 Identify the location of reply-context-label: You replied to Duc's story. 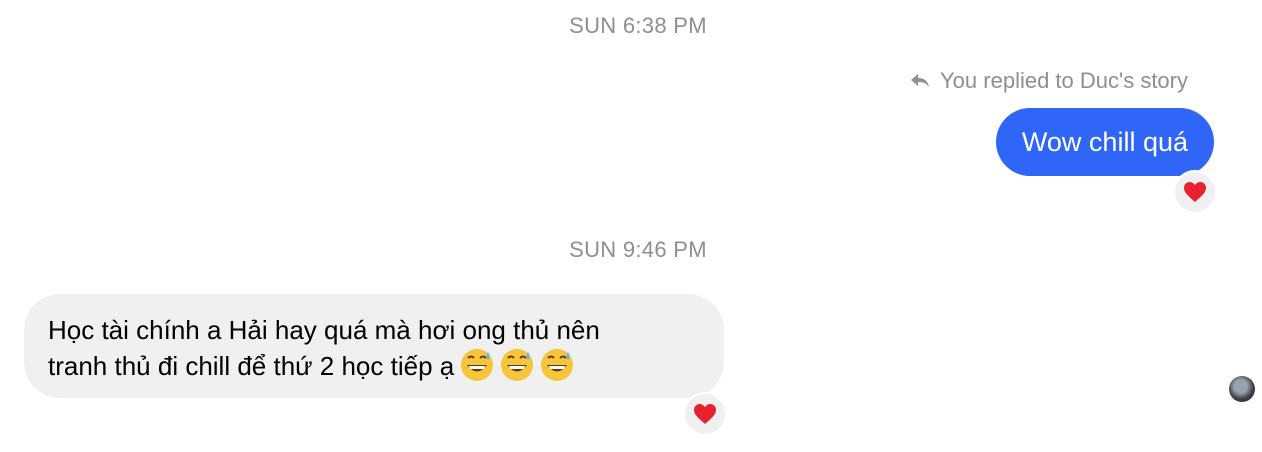
(1064, 80).